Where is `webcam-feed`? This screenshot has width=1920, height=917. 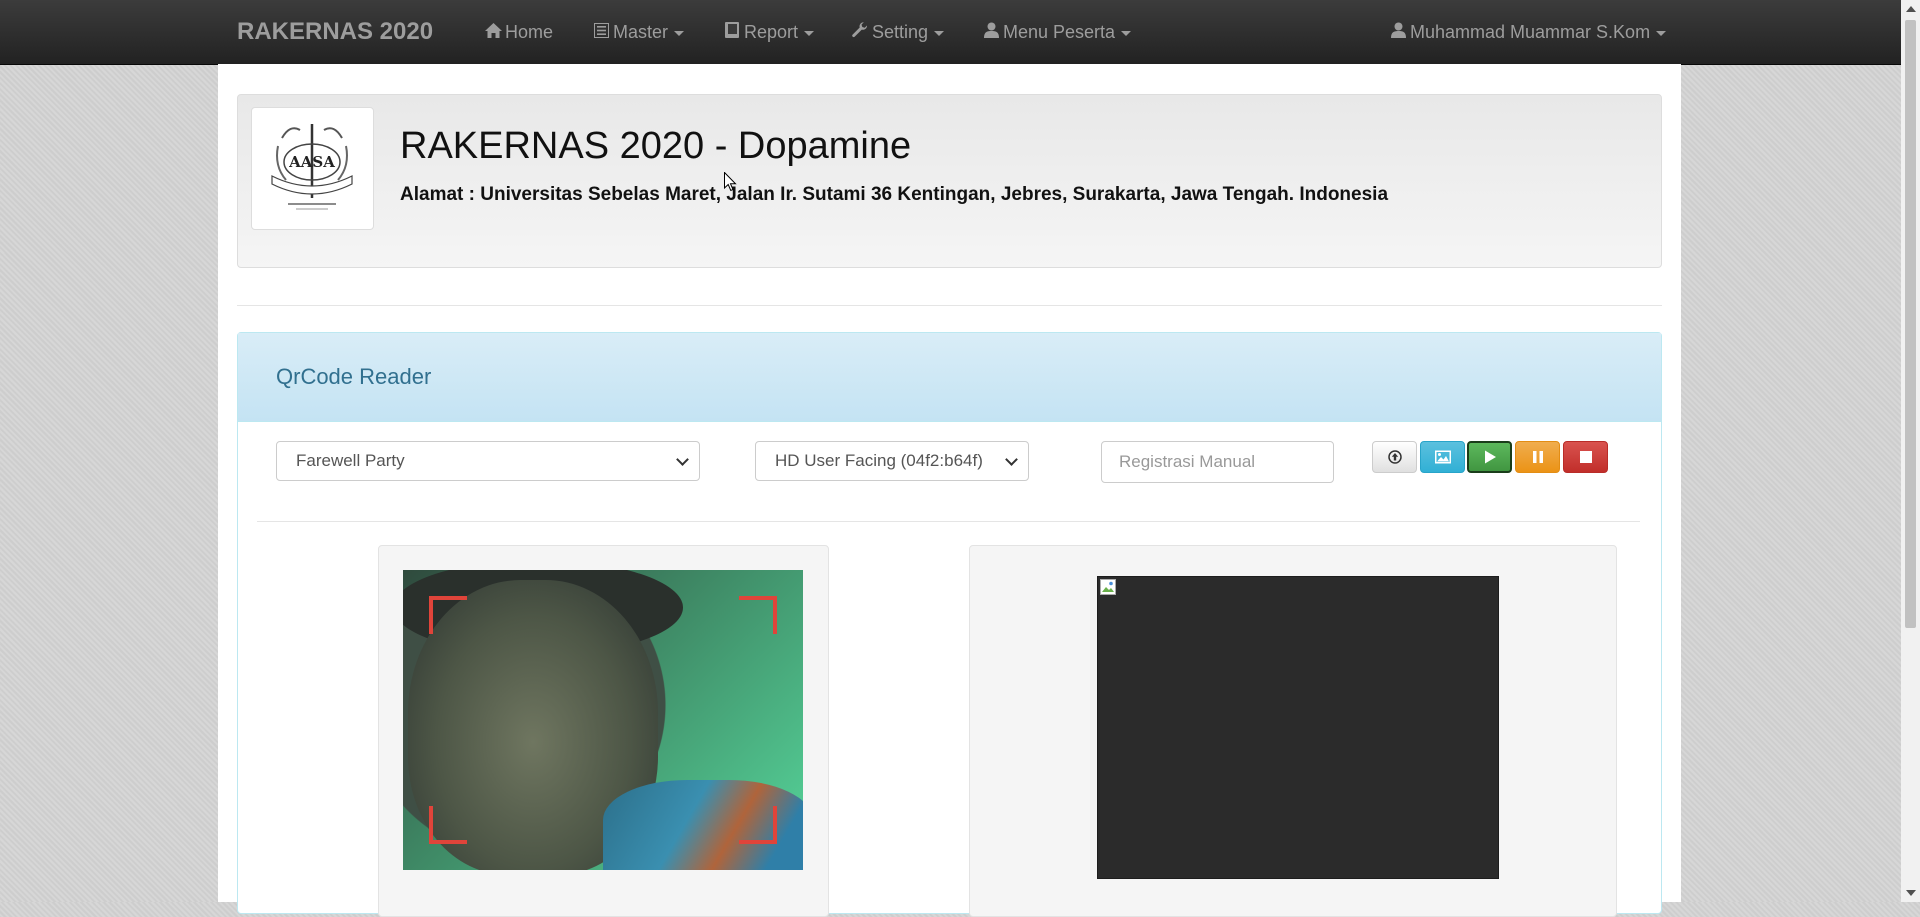 webcam-feed is located at coordinates (603, 720).